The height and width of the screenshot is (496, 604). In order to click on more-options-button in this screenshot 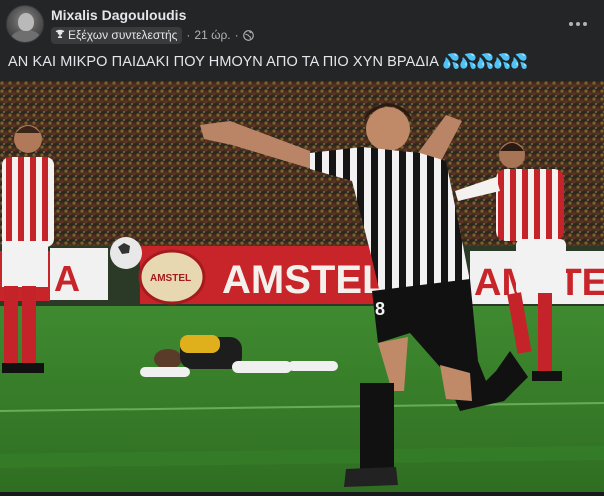, I will do `click(578, 24)`.